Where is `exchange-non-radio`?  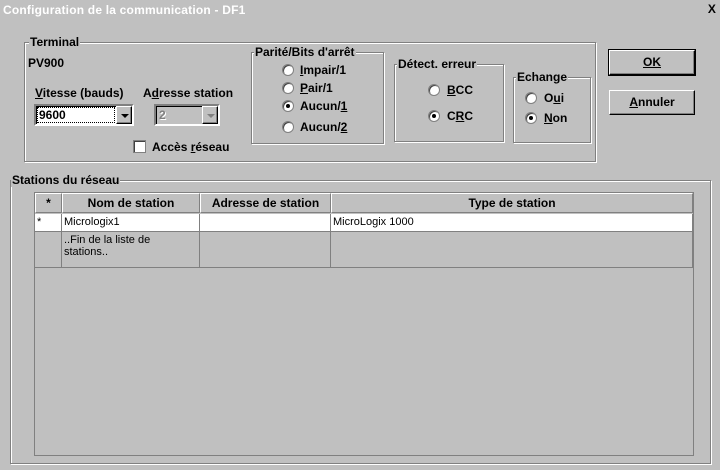 exchange-non-radio is located at coordinates (531, 118).